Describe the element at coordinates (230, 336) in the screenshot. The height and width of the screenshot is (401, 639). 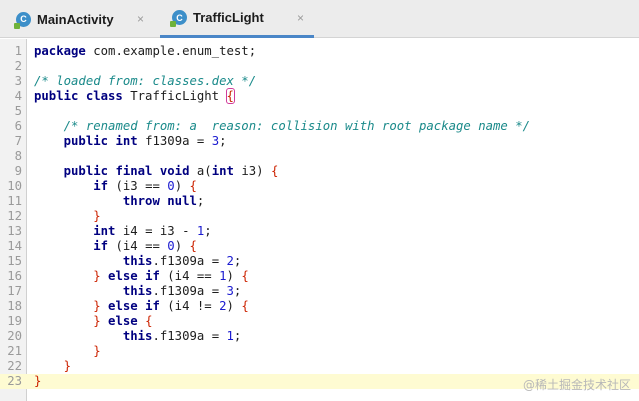
I see `number-token: 1` at that location.